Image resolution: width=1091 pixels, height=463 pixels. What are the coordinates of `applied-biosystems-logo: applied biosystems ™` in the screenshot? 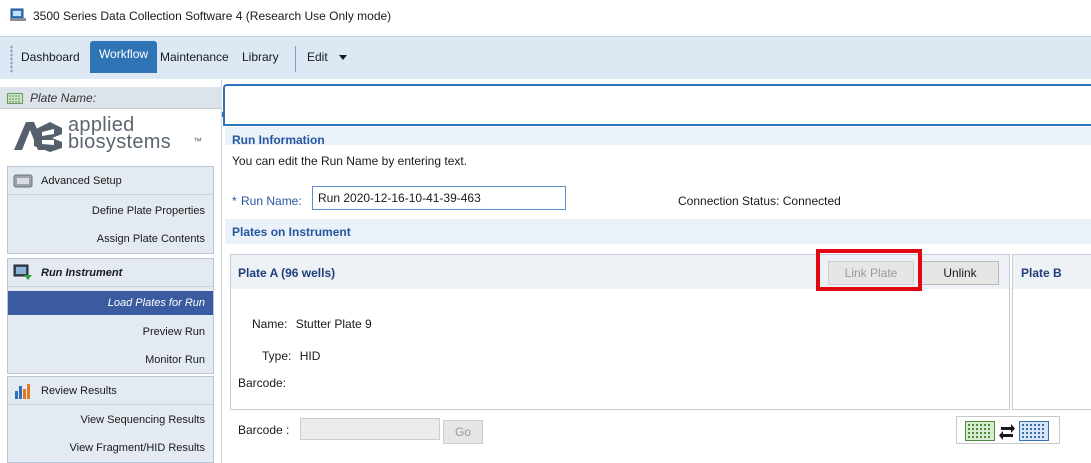 It's located at (112, 136).